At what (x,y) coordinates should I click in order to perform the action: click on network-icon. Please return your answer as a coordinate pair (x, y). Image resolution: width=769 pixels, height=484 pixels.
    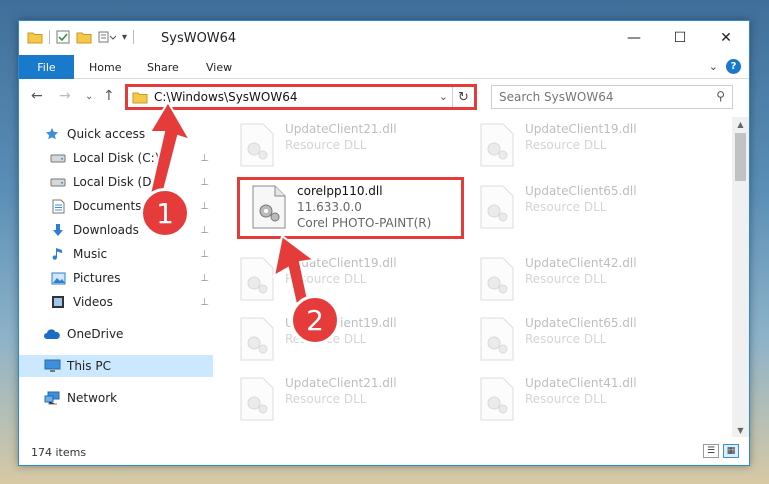
    Looking at the image, I should click on (52, 398).